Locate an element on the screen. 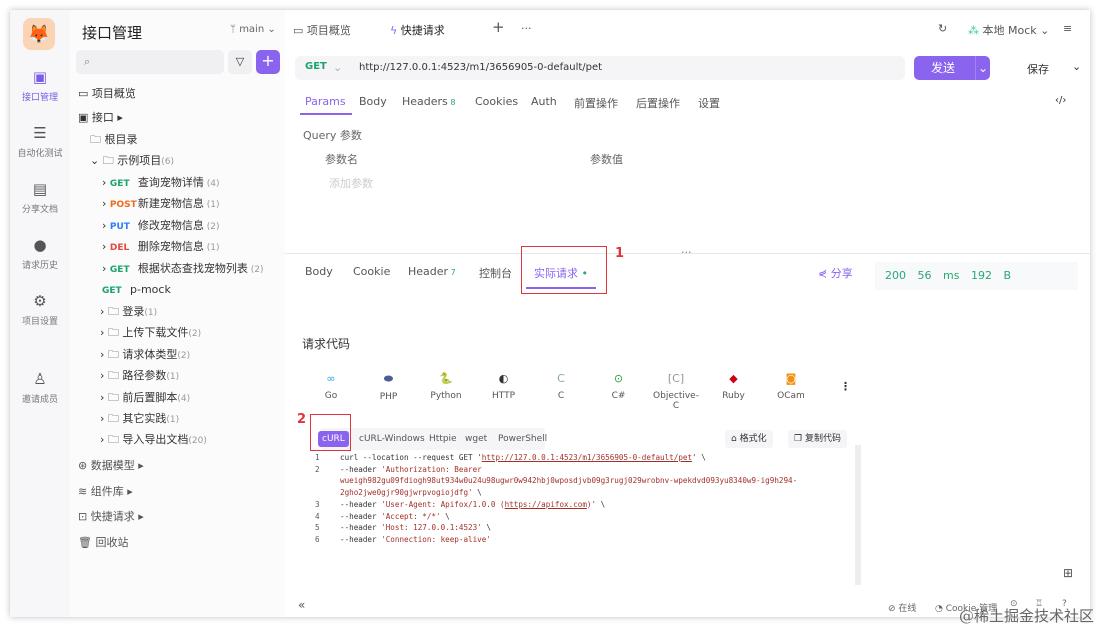 This screenshot has height=629, width=1098. endpoint-item: › GET 查询宠物详情 (4) is located at coordinates (161, 183).